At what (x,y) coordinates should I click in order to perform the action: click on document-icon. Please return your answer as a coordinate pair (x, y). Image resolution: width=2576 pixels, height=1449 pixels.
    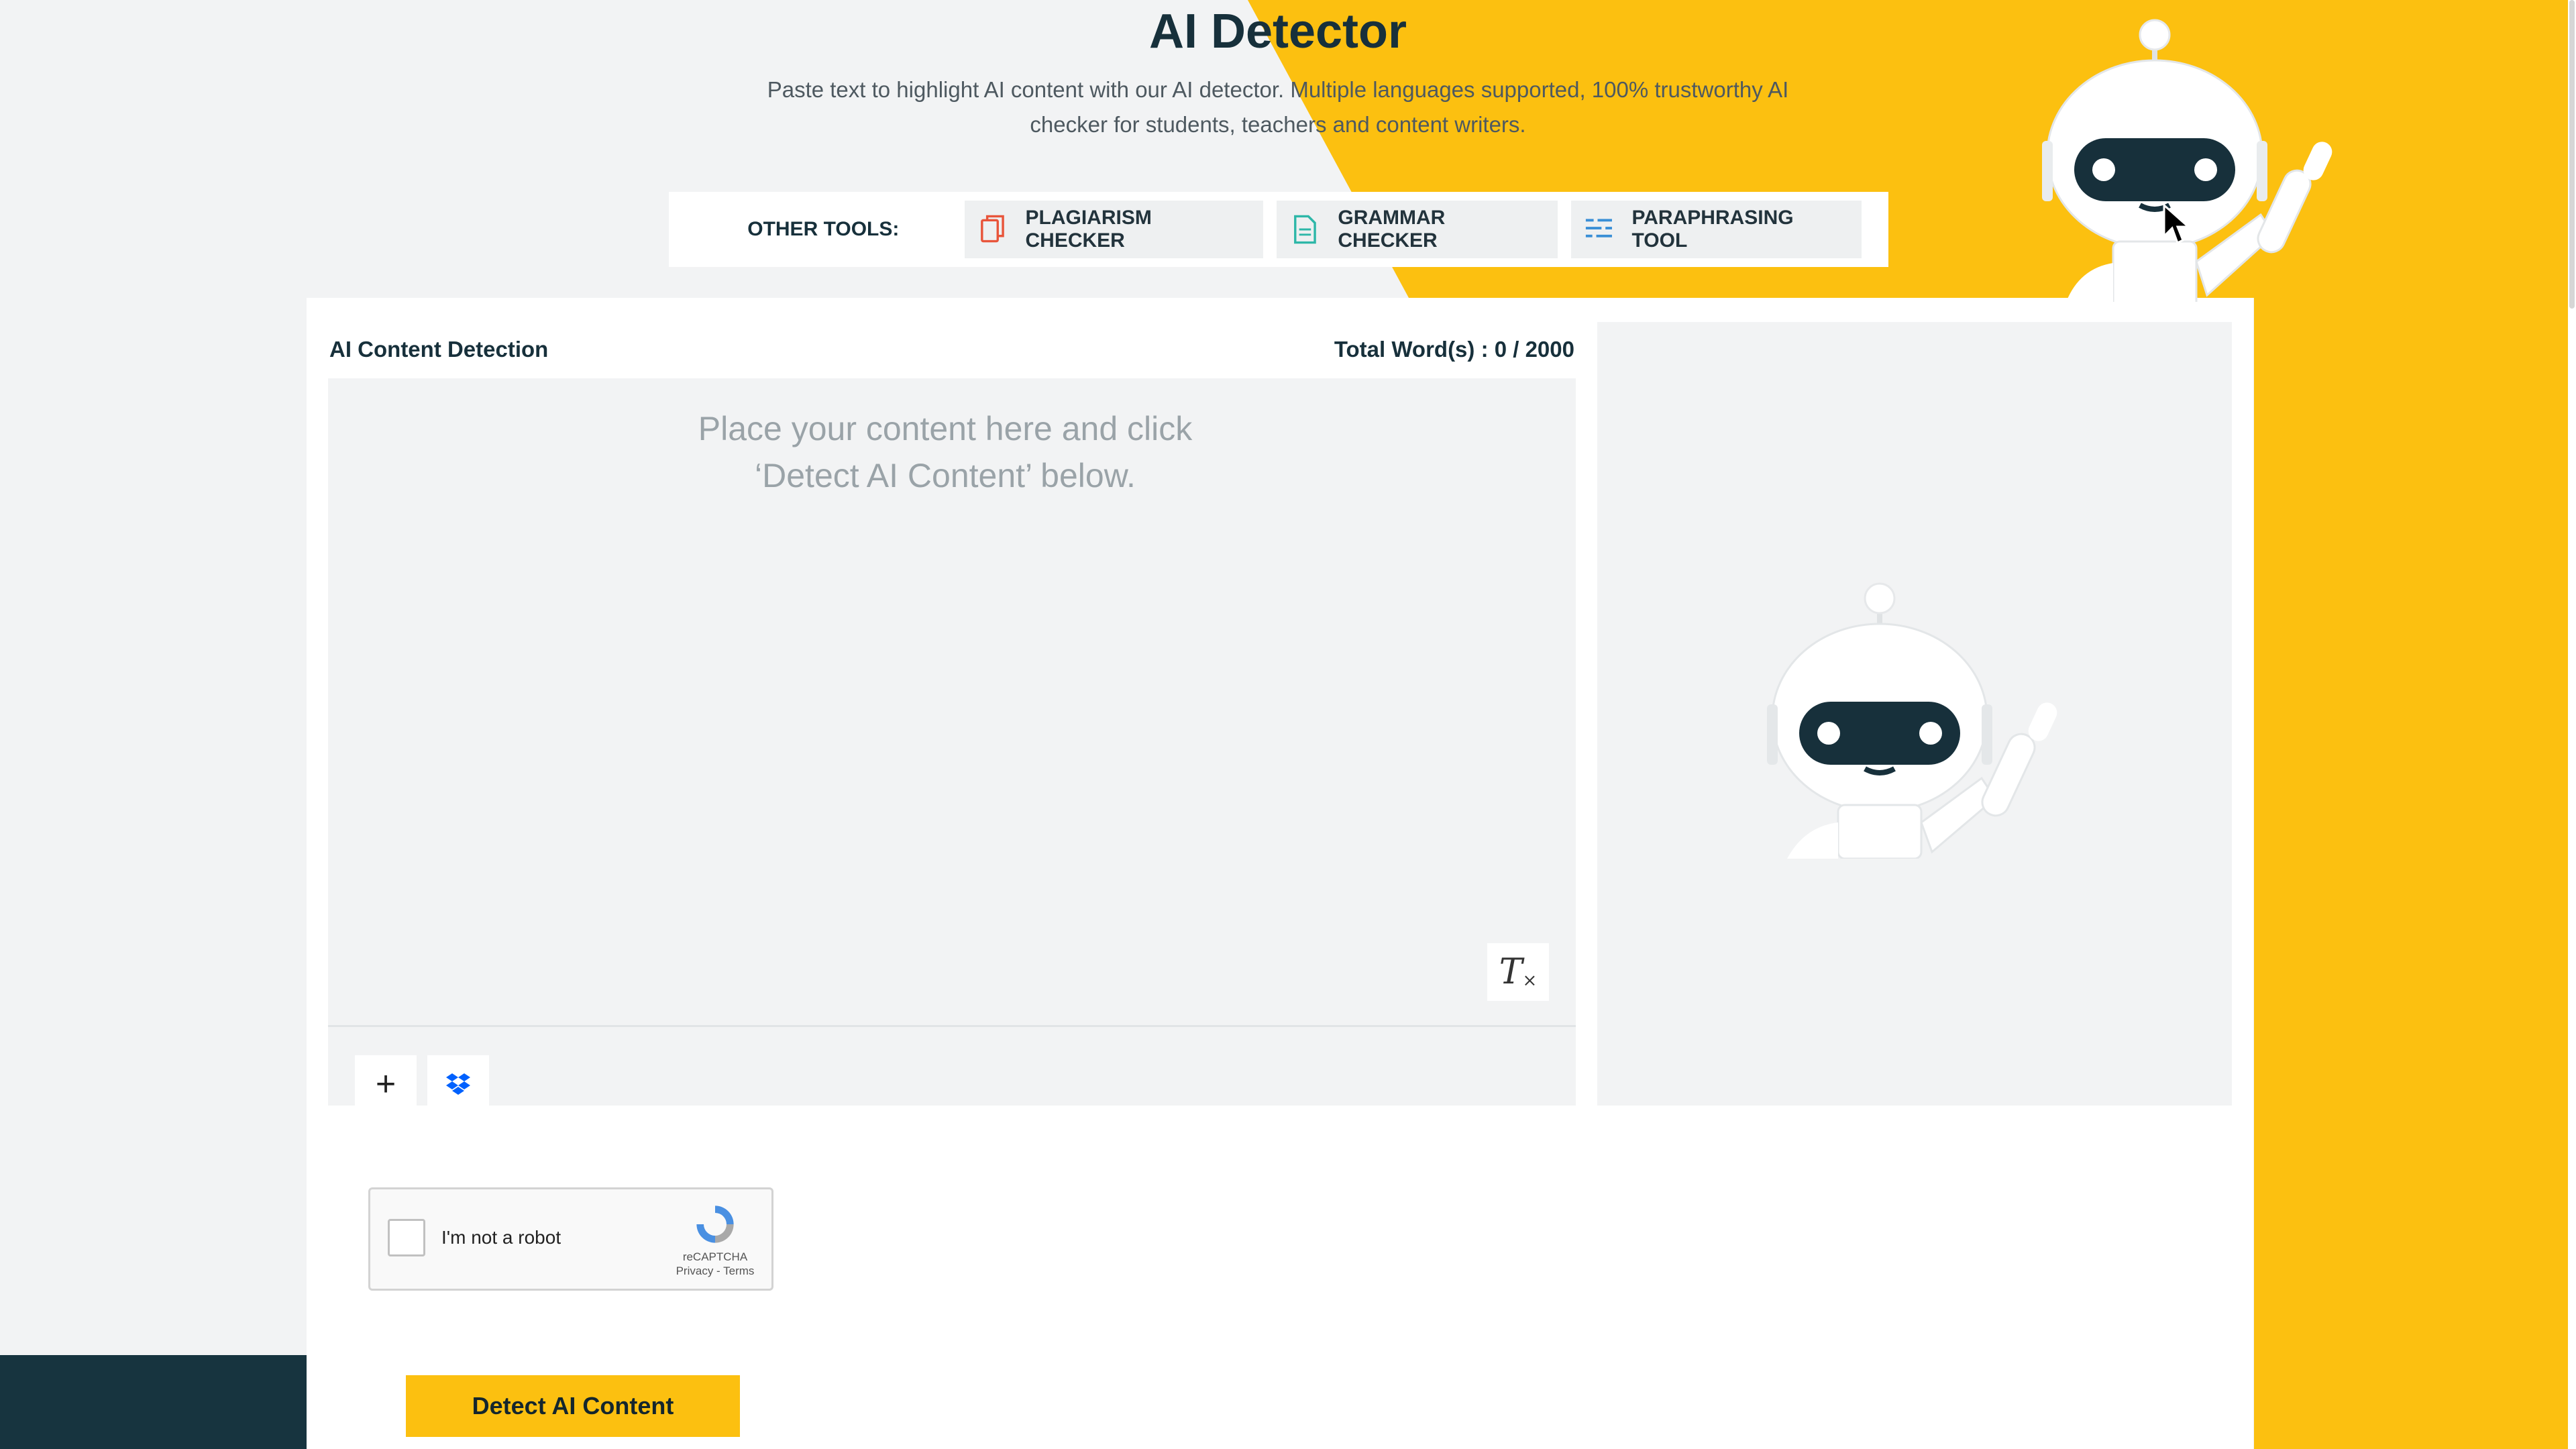
    Looking at the image, I should click on (1305, 229).